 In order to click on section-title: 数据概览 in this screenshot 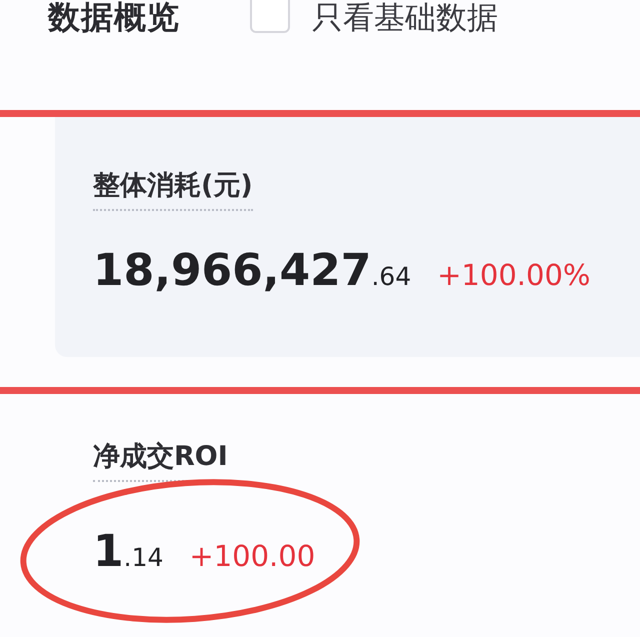, I will do `click(114, 19)`.